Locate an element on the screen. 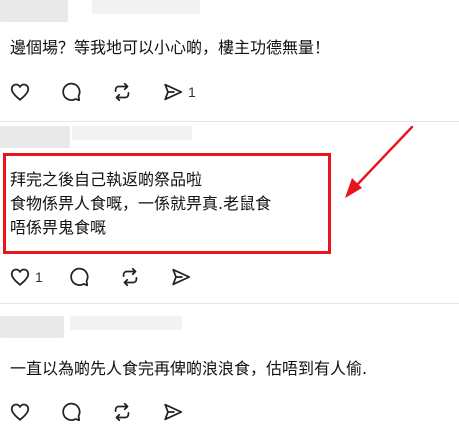 The width and height of the screenshot is (459, 437). like-count: 1 is located at coordinates (39, 277).